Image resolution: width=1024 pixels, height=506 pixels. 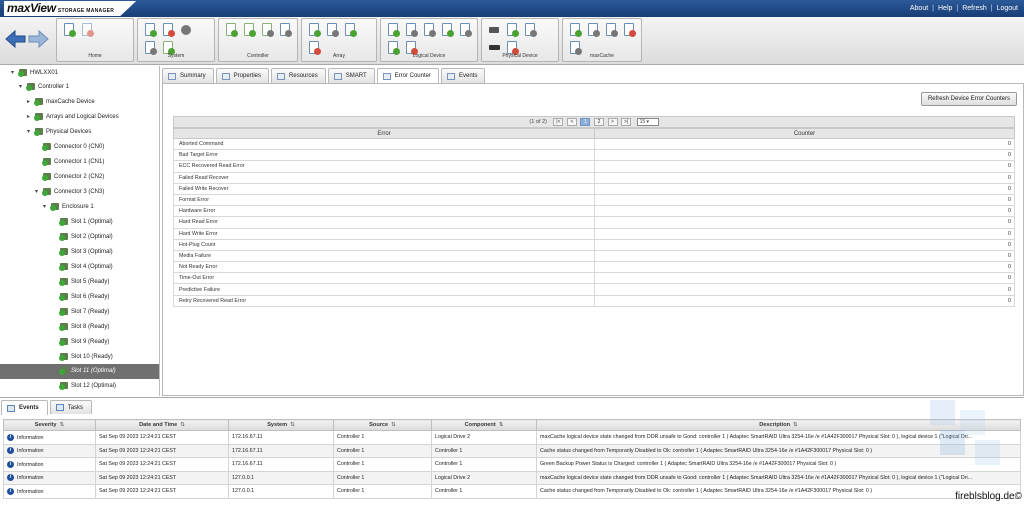 What do you see at coordinates (968, 99) in the screenshot?
I see `refresh-error-counters-button: Refresh Device Error Counters` at bounding box center [968, 99].